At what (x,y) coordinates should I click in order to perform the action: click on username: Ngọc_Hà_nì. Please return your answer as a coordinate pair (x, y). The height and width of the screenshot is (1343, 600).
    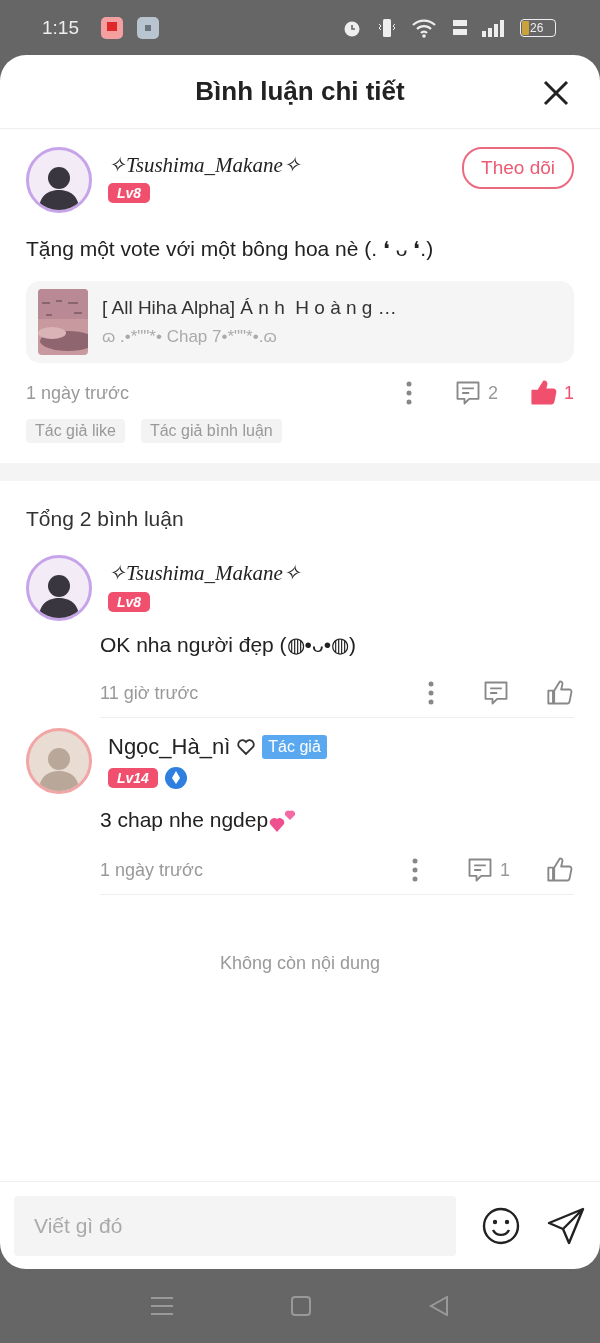
    Looking at the image, I should click on (169, 747).